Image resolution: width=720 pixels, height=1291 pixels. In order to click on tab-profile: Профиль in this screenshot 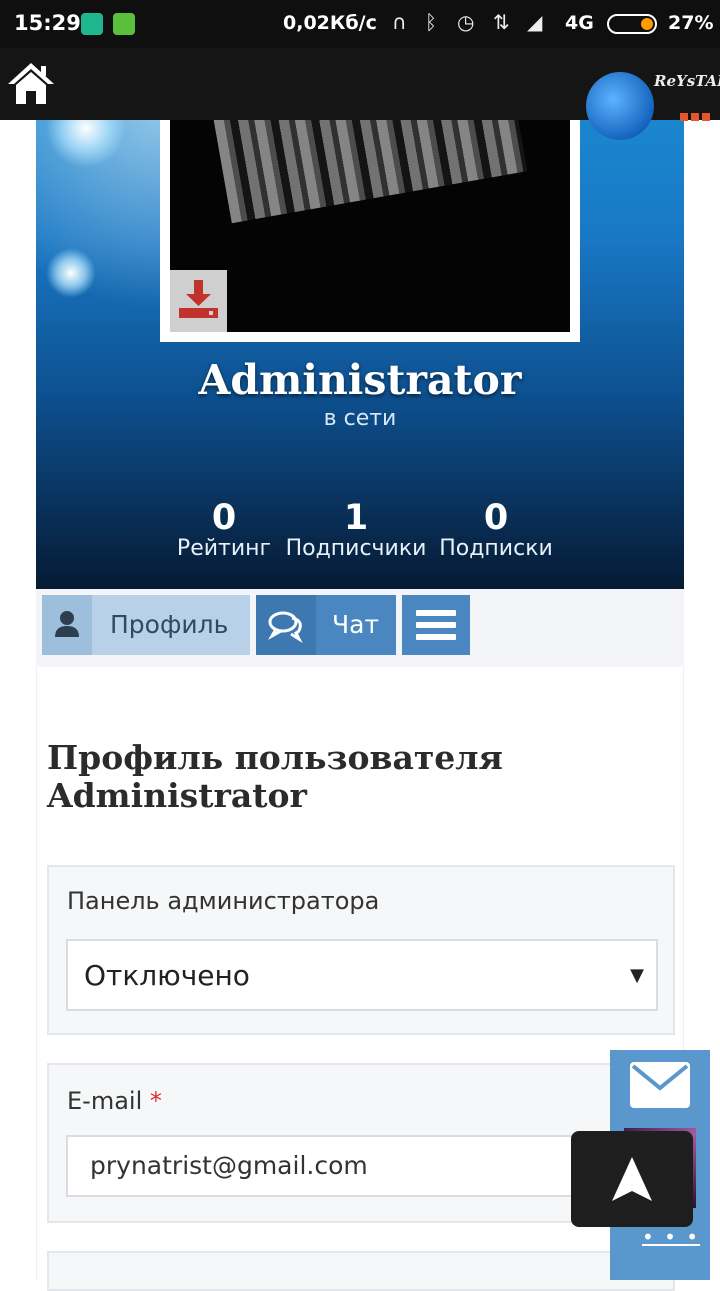, I will do `click(146, 625)`.